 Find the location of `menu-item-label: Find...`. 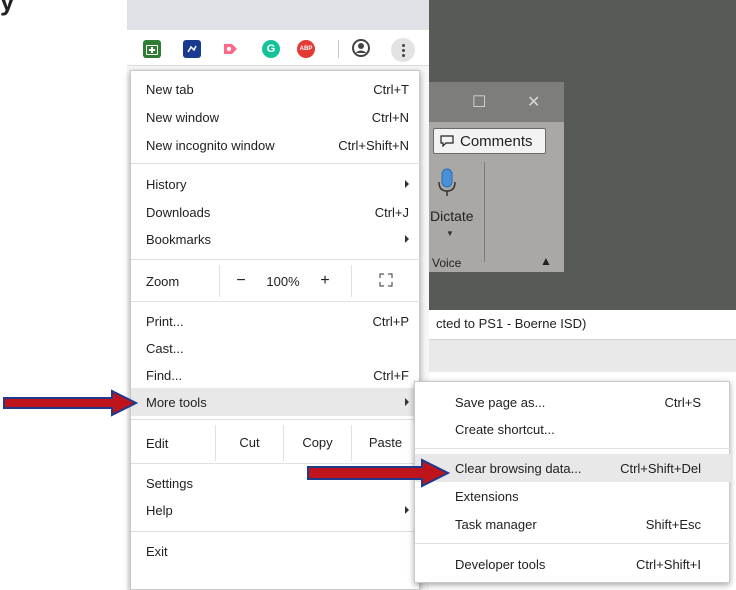

menu-item-label: Find... is located at coordinates (164, 375).